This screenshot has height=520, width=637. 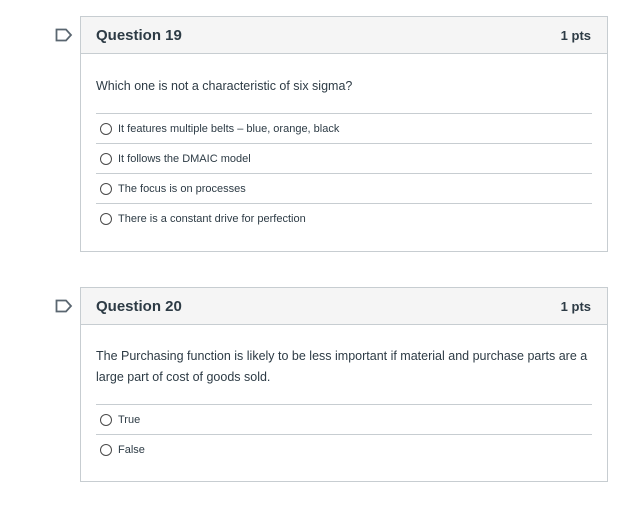 What do you see at coordinates (344, 219) in the screenshot?
I see `answer-option: There is a constant drive for perfection` at bounding box center [344, 219].